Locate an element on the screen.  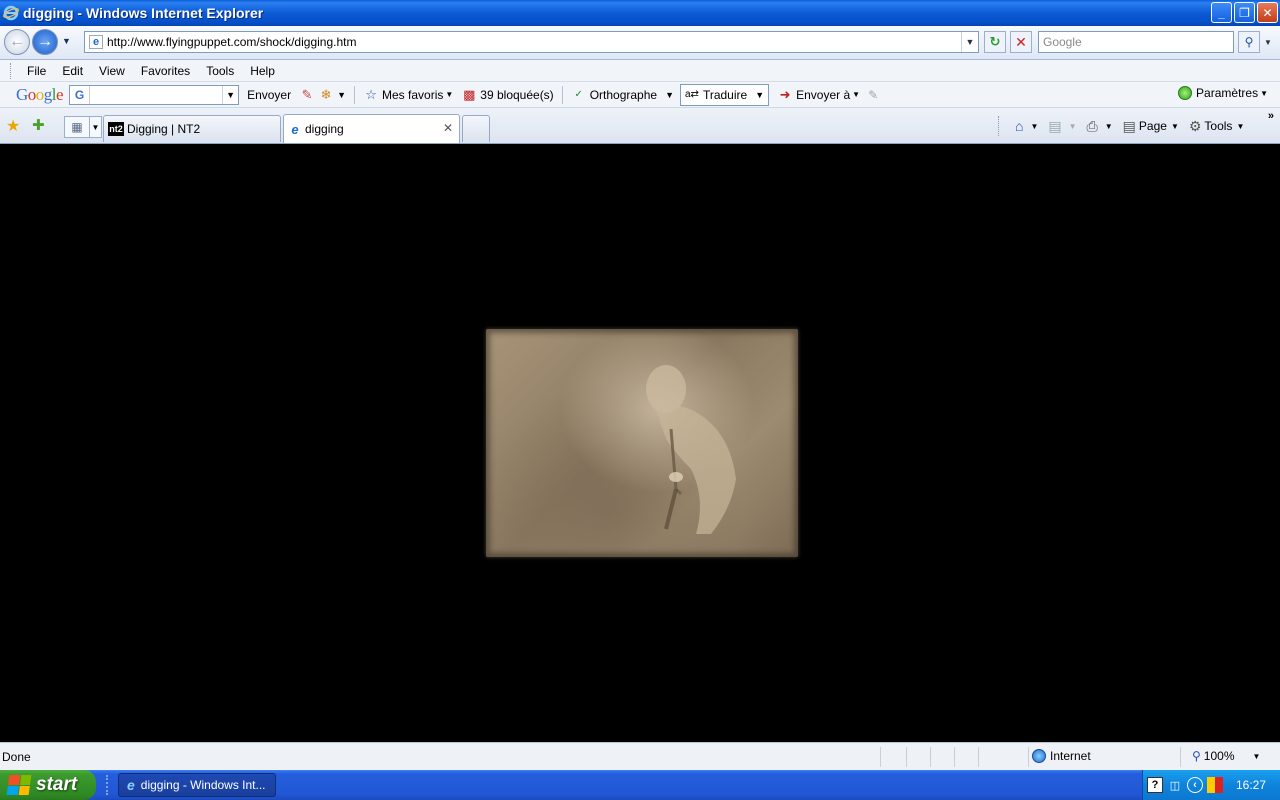
printer-icon: ⎙ is located at coordinates (1092, 125).